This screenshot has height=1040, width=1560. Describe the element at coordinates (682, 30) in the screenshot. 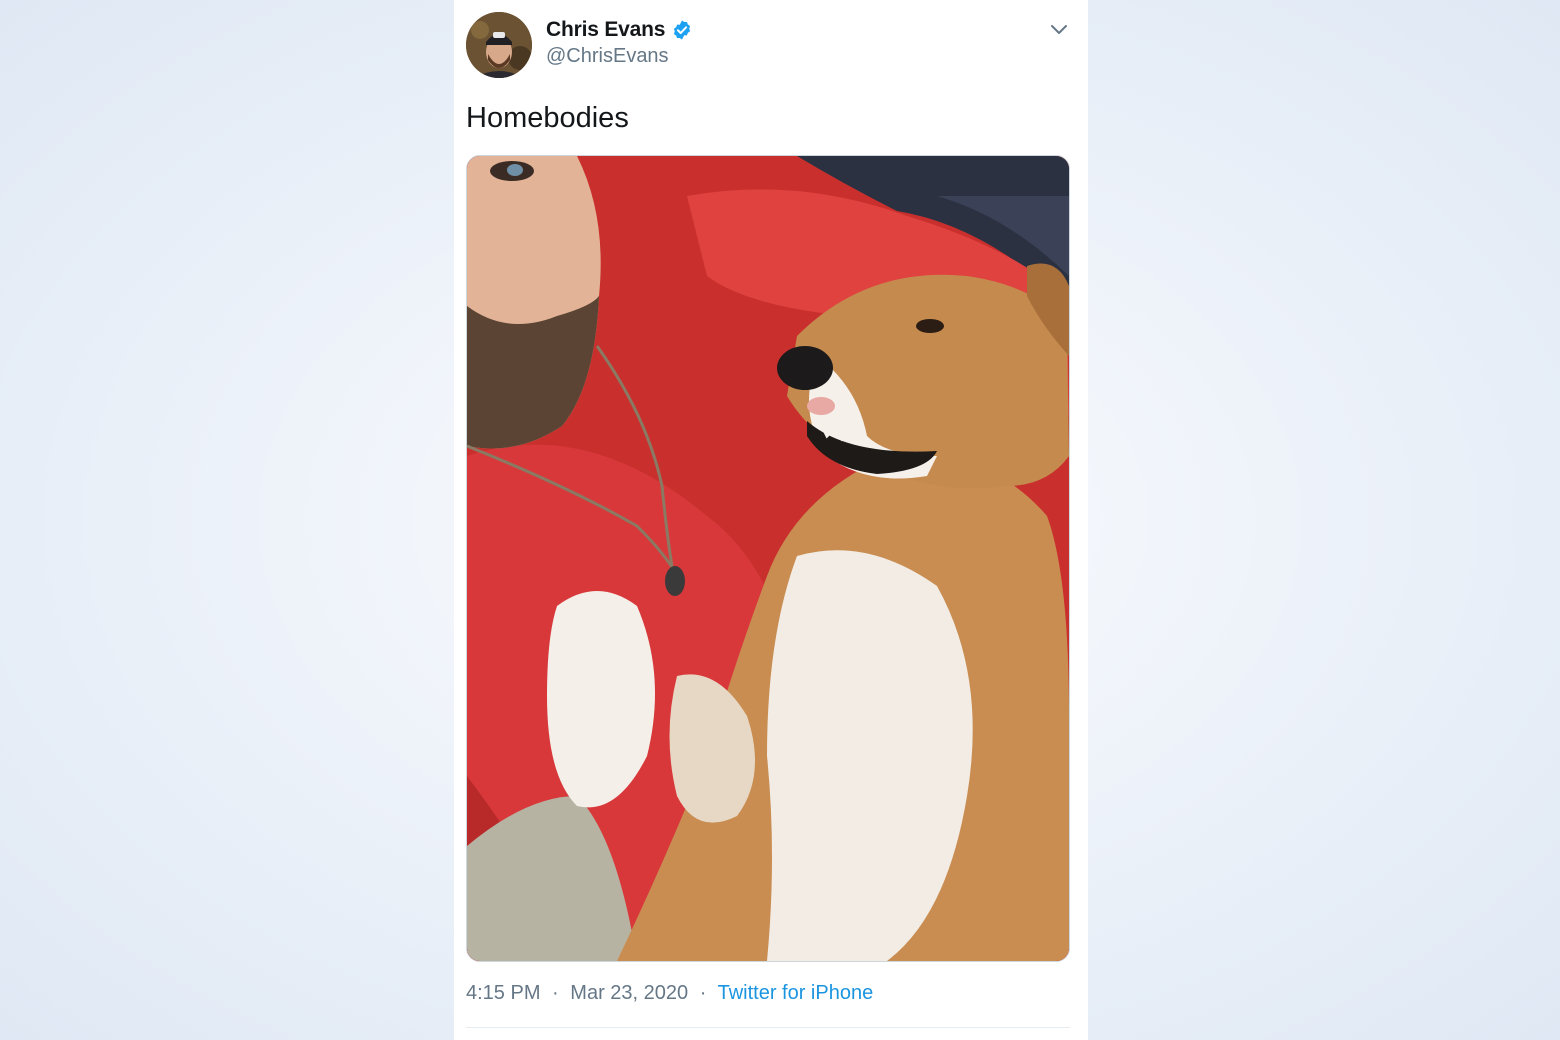

I see `verified-badge-icon` at that location.